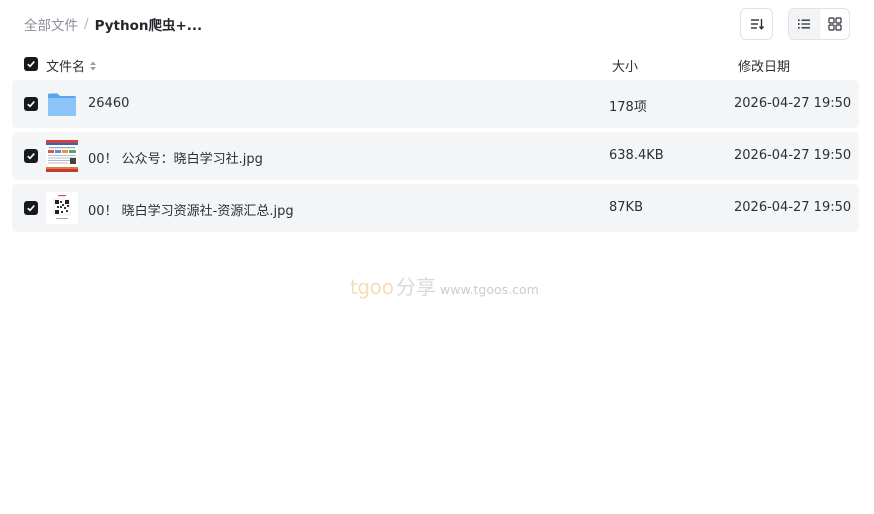  What do you see at coordinates (636, 155) in the screenshot?
I see `file-size: 638.4KB` at bounding box center [636, 155].